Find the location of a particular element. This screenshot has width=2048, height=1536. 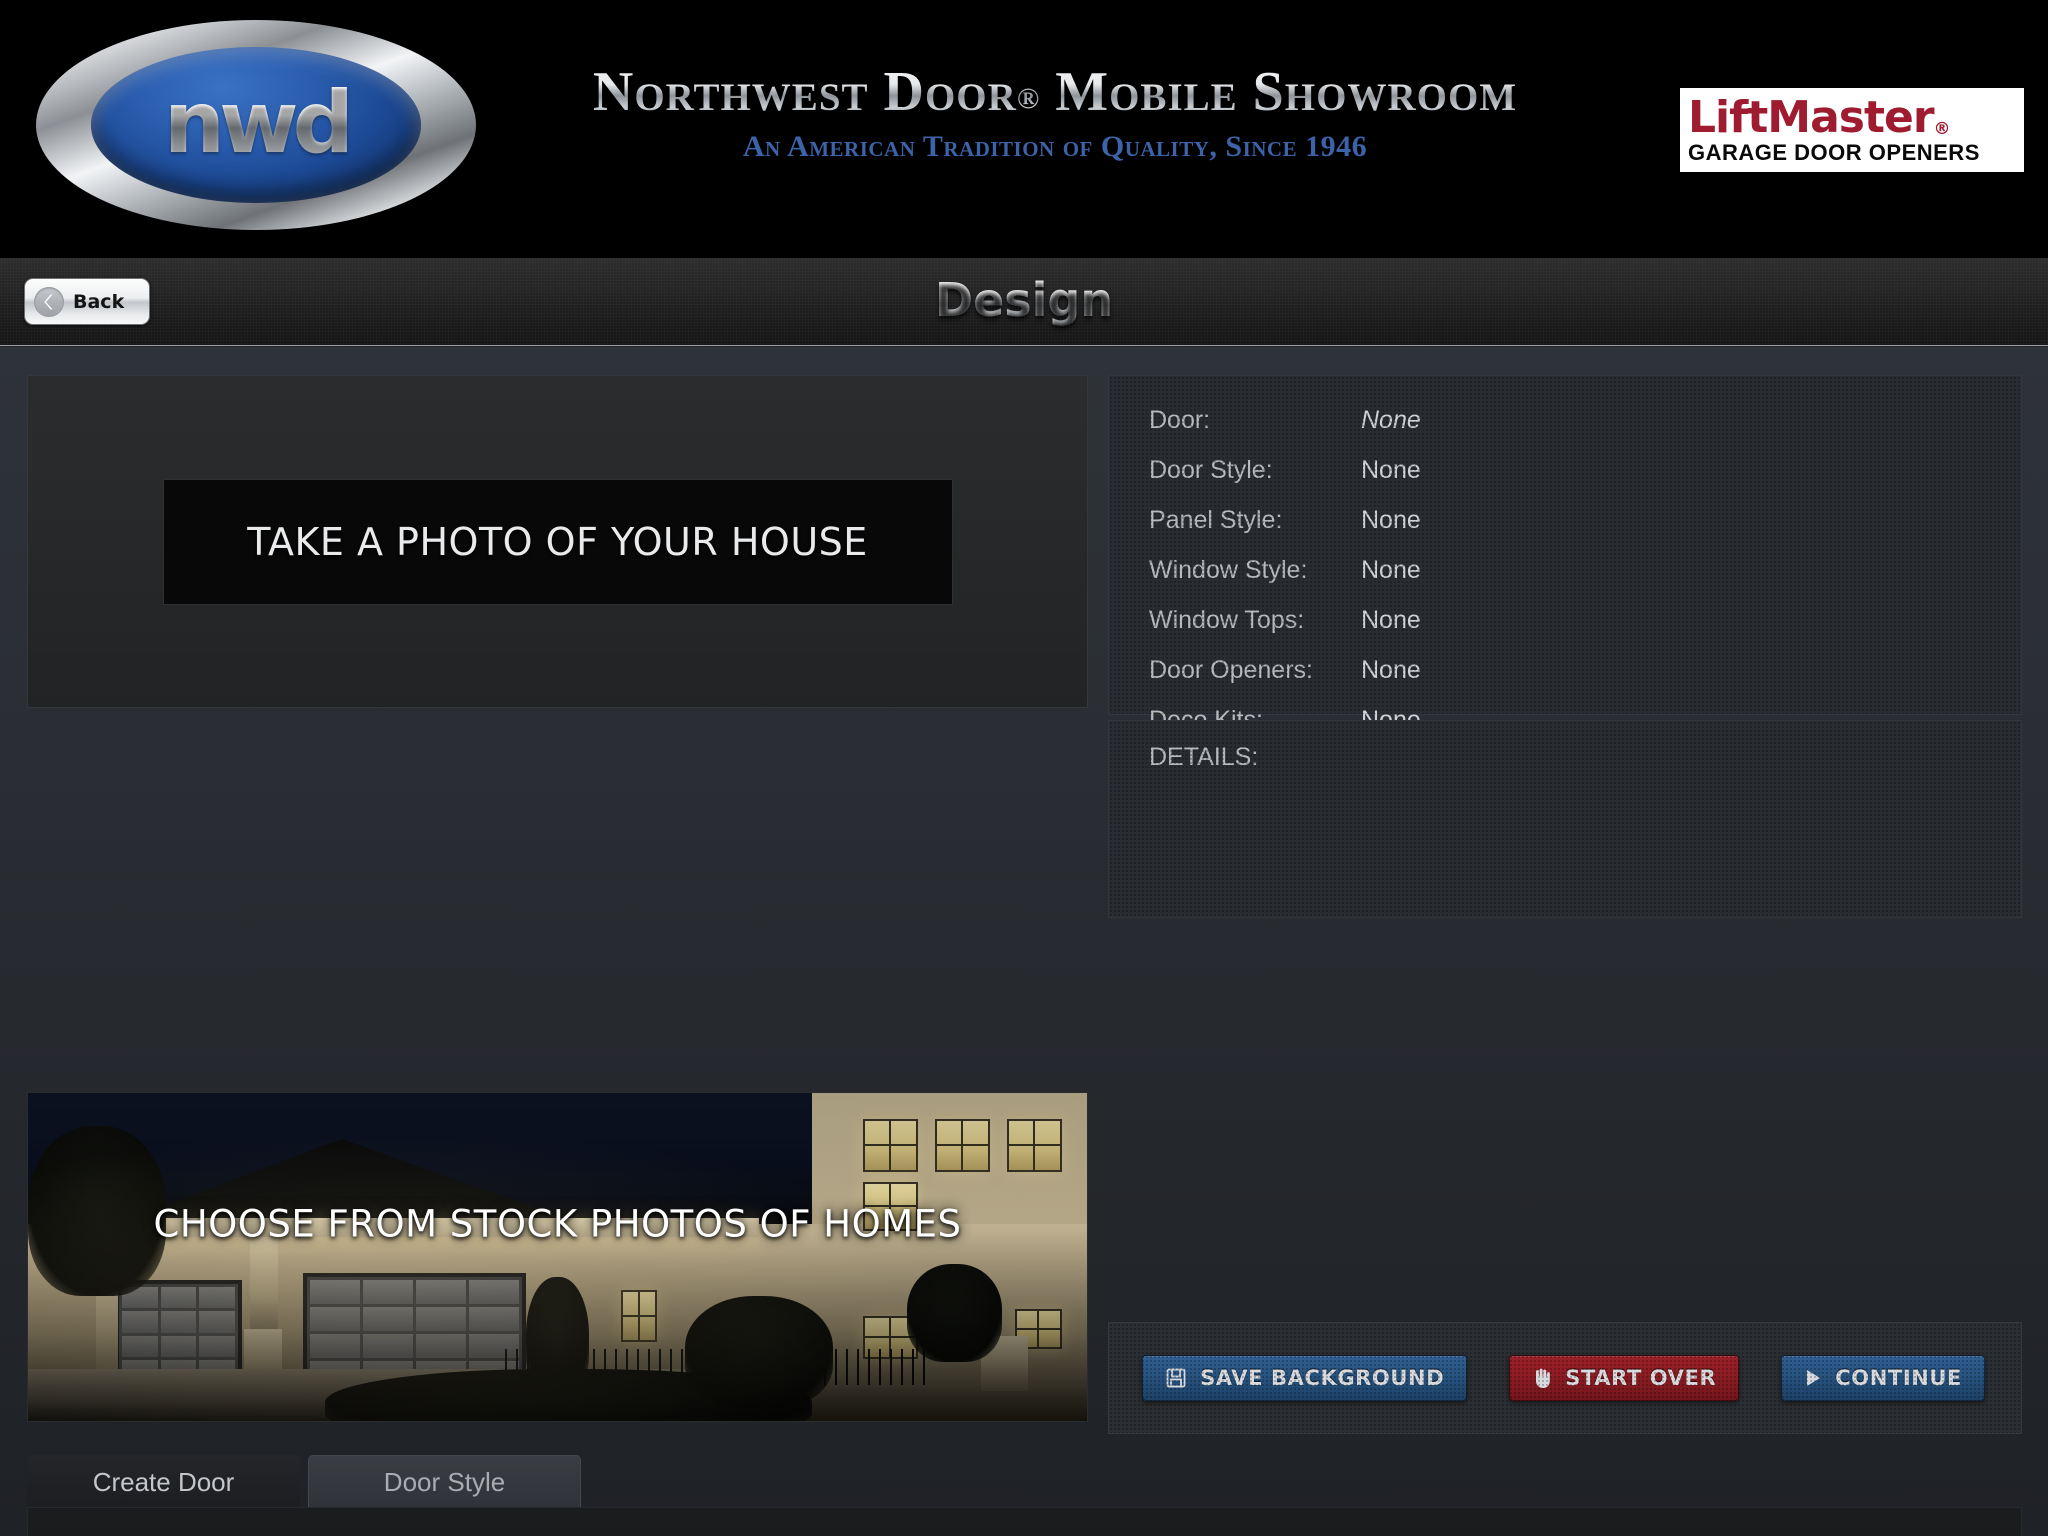

liftmaster-logo: LiftMaster® GARAGE DOOR OPENERS is located at coordinates (1852, 130).